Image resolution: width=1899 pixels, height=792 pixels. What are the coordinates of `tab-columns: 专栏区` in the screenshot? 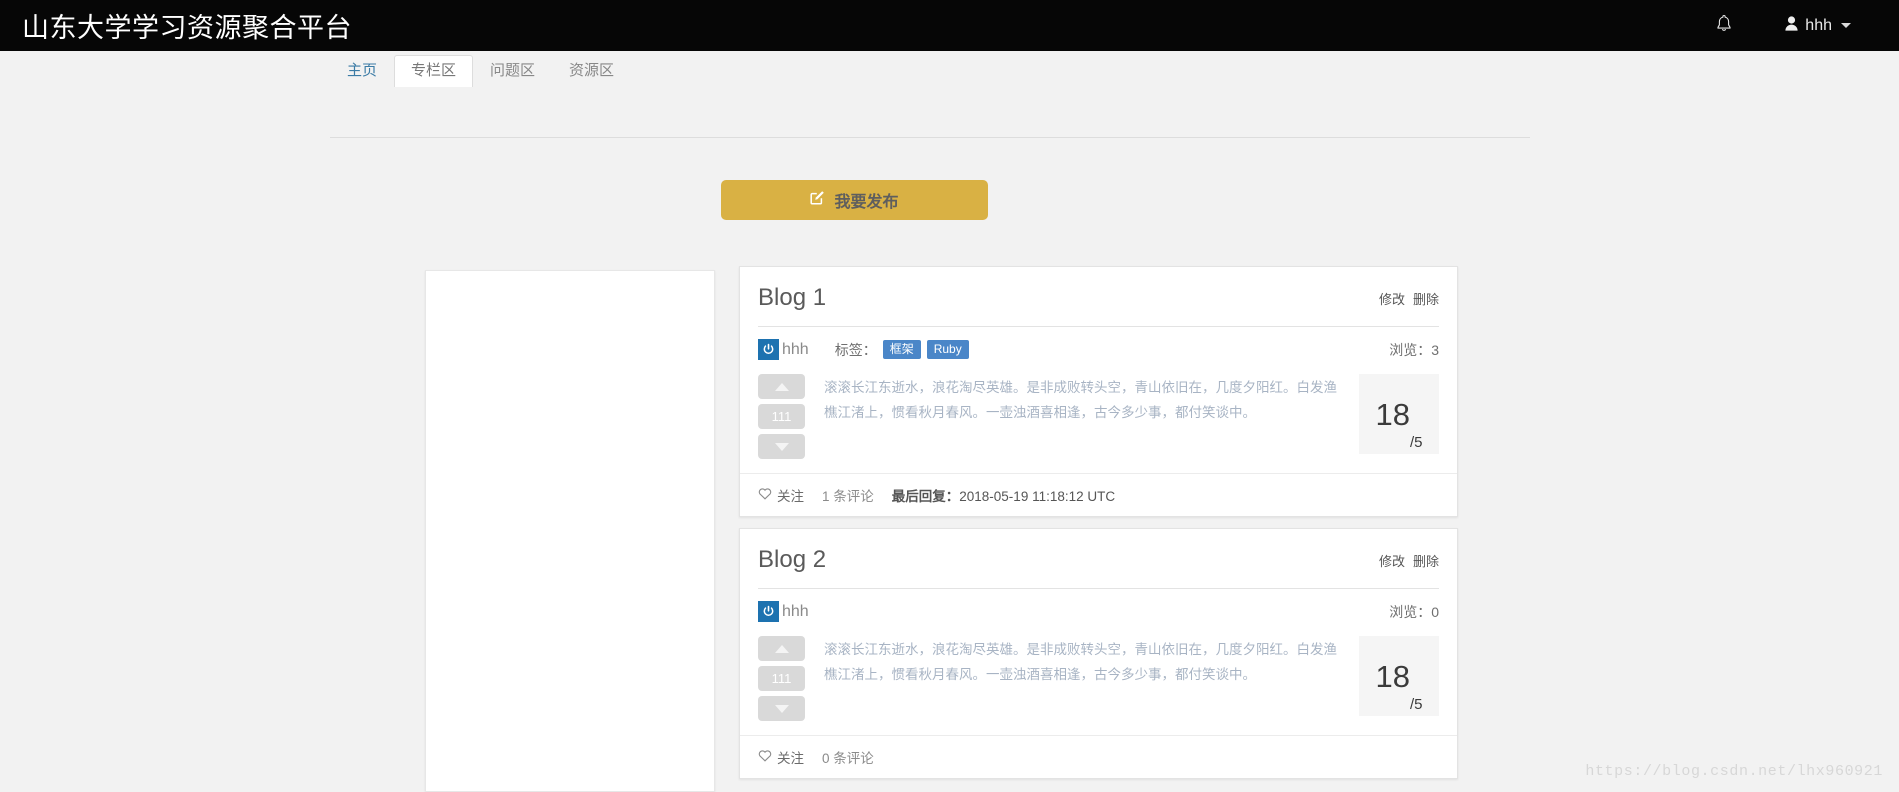 It's located at (434, 71).